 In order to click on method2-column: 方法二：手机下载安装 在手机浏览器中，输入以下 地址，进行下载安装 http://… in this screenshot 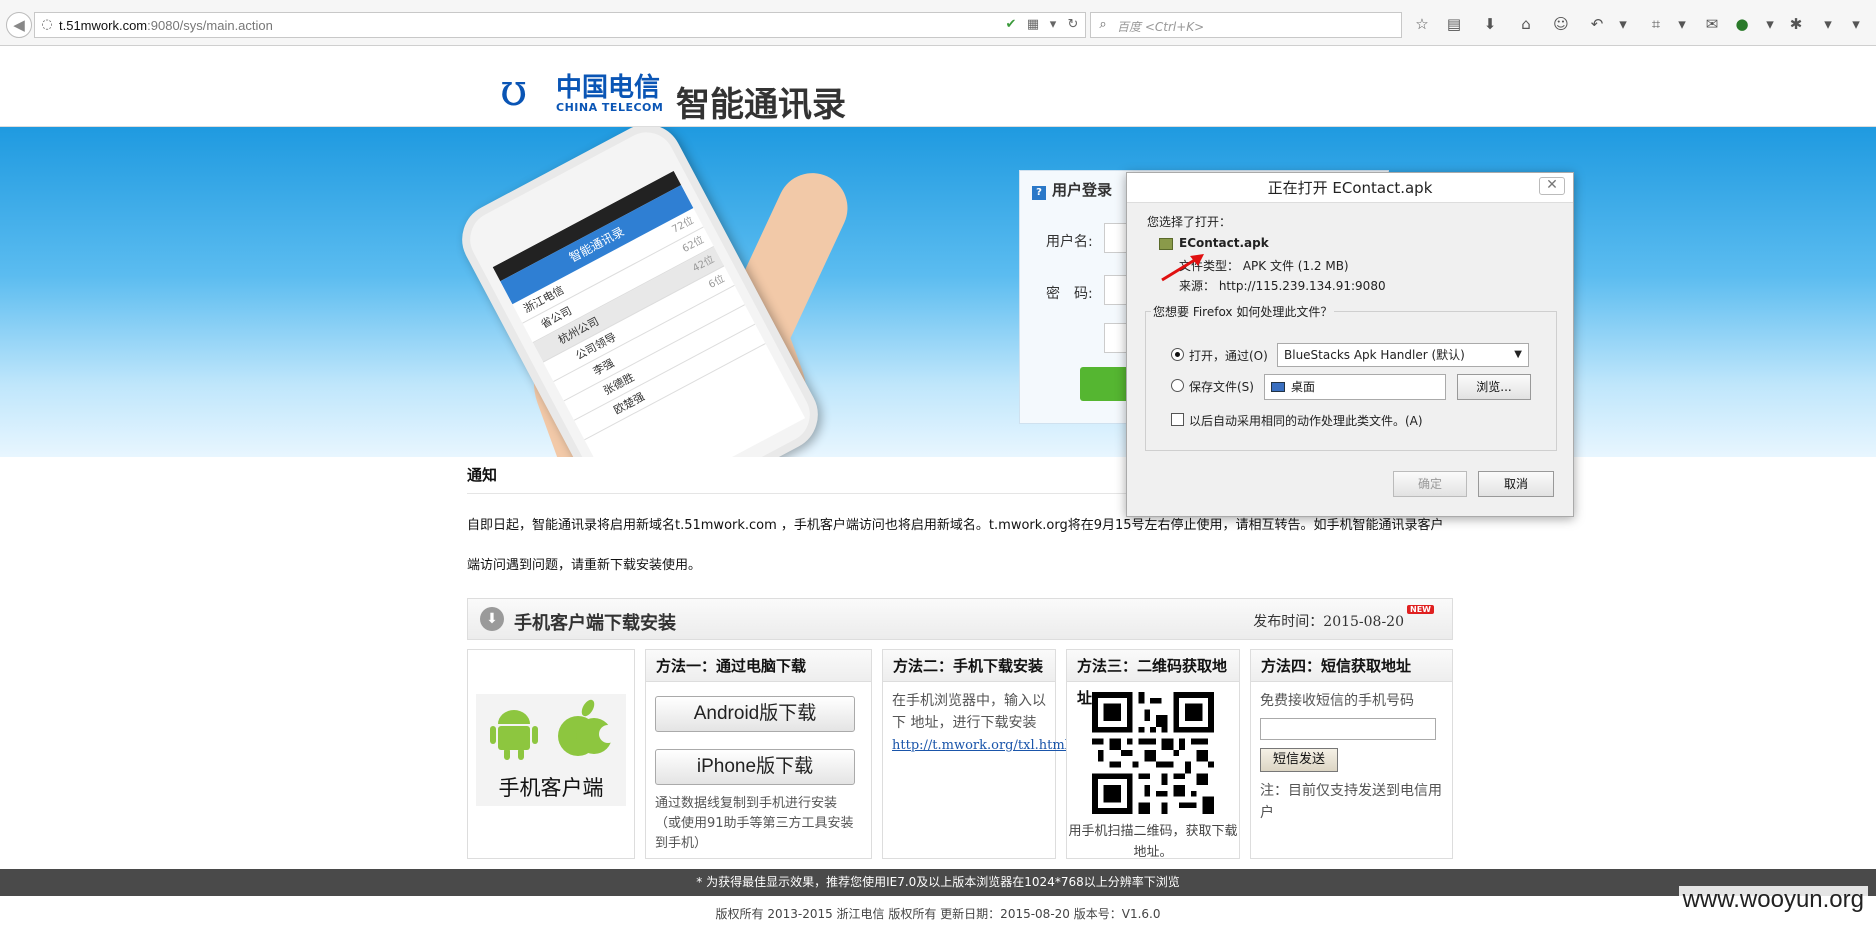, I will do `click(975, 754)`.